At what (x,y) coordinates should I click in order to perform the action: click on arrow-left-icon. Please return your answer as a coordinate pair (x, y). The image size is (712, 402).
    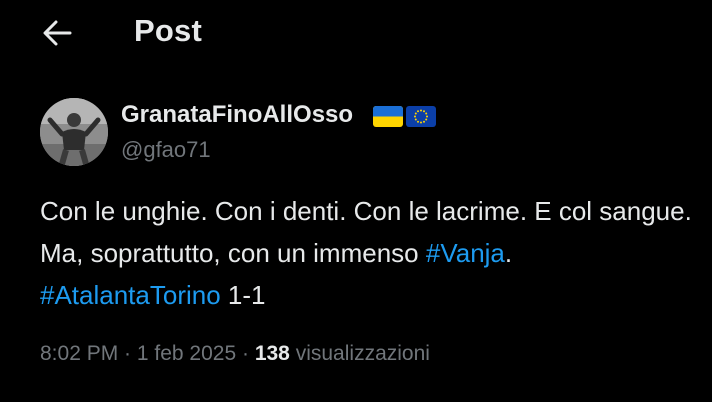
    Looking at the image, I should click on (57, 33).